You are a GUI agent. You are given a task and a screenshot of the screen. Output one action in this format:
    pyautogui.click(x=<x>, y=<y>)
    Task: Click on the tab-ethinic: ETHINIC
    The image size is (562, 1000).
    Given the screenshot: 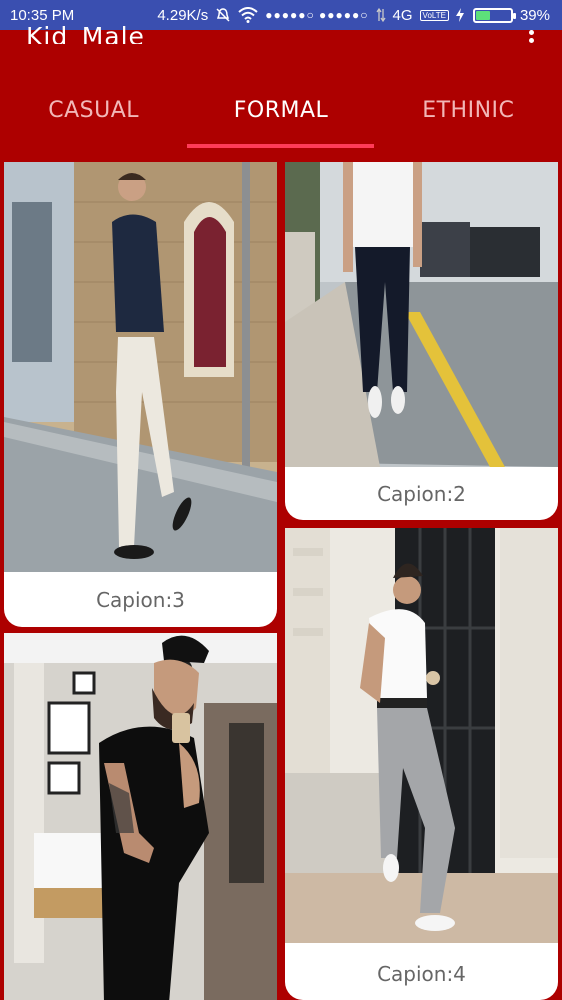 What is the action you would take?
    pyautogui.click(x=468, y=116)
    